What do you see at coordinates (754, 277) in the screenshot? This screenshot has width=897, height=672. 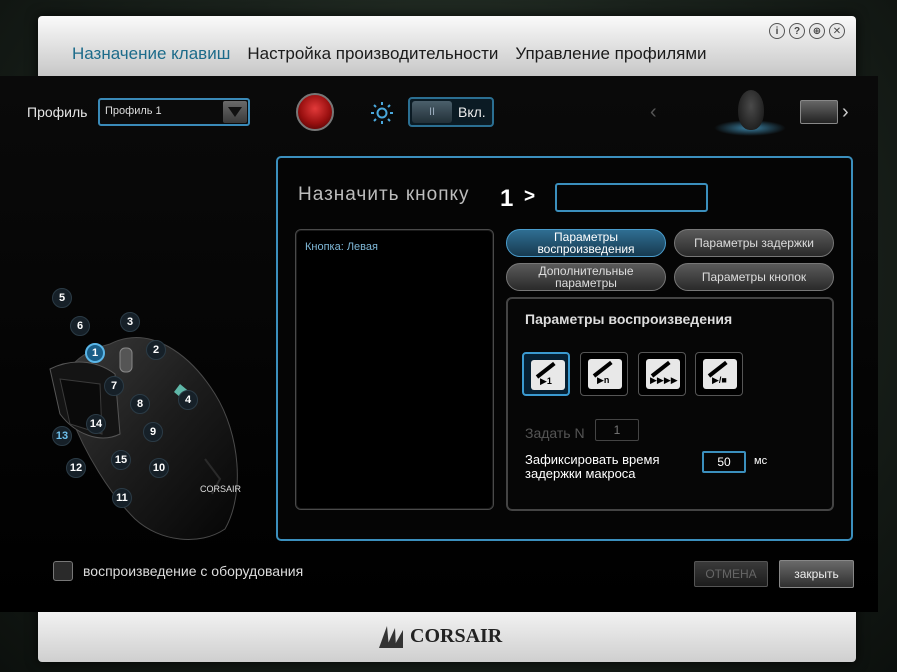 I see `tab-button-params: Параметры кнопок` at bounding box center [754, 277].